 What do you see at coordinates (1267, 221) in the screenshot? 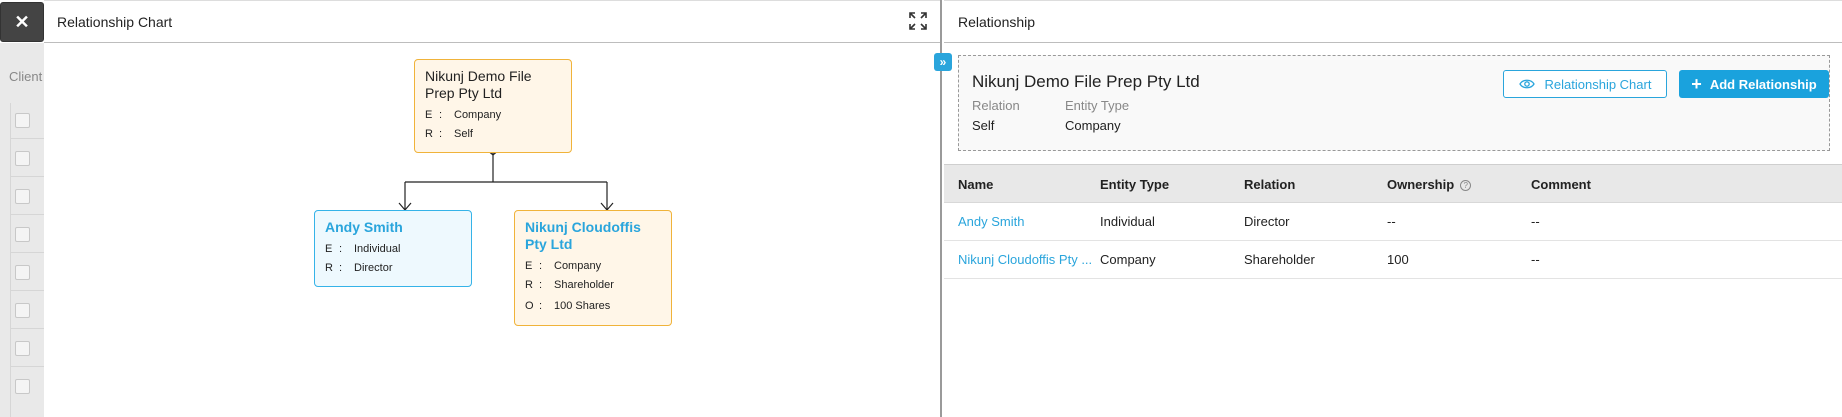
I see `cell-relation: Director` at bounding box center [1267, 221].